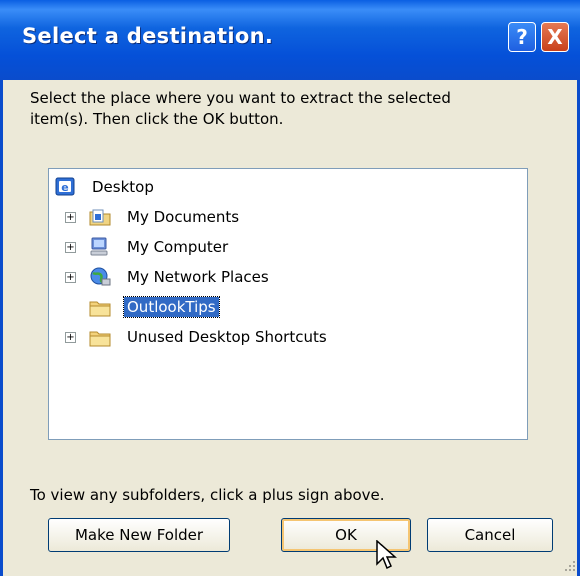 The width and height of the screenshot is (580, 576). Describe the element at coordinates (275, 217) in the screenshot. I see `tree-node-my-documents: + My Documents` at that location.